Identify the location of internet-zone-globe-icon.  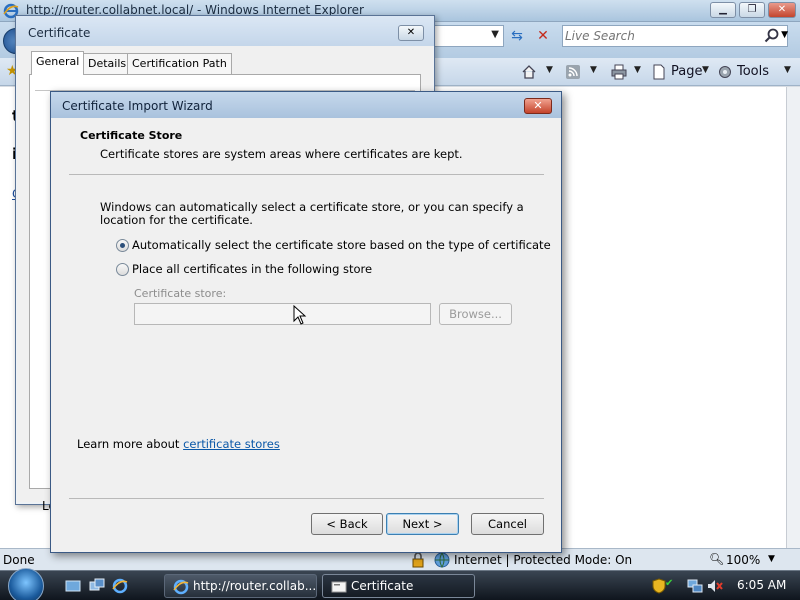
(442, 560).